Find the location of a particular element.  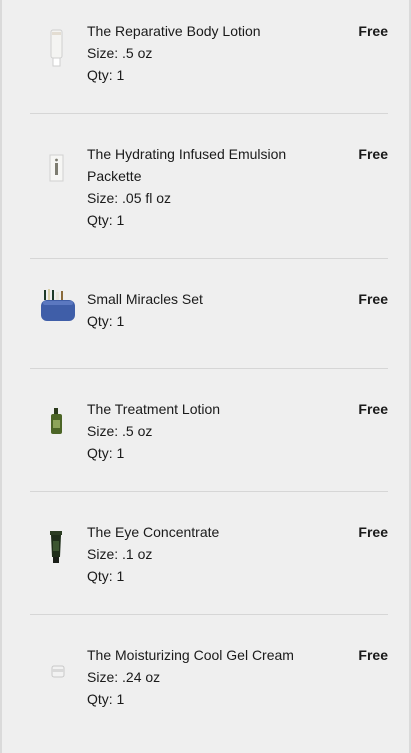

bottle-icon is located at coordinates (56, 421).